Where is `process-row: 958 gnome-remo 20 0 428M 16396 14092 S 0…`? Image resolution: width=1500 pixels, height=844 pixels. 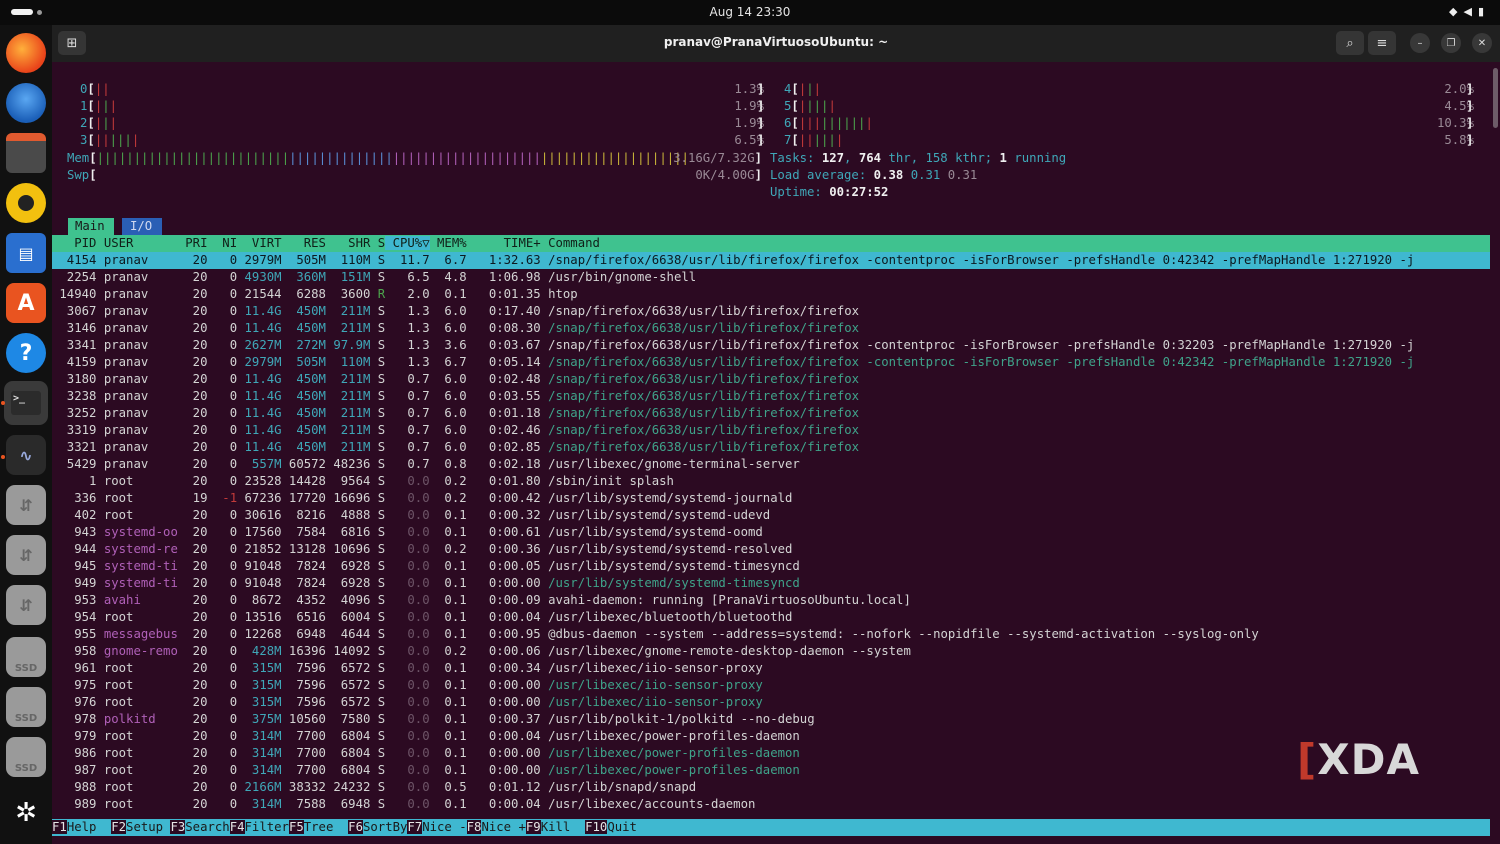 process-row: 958 gnome-remo 20 0 428M 16396 14092 S 0… is located at coordinates (481, 651).